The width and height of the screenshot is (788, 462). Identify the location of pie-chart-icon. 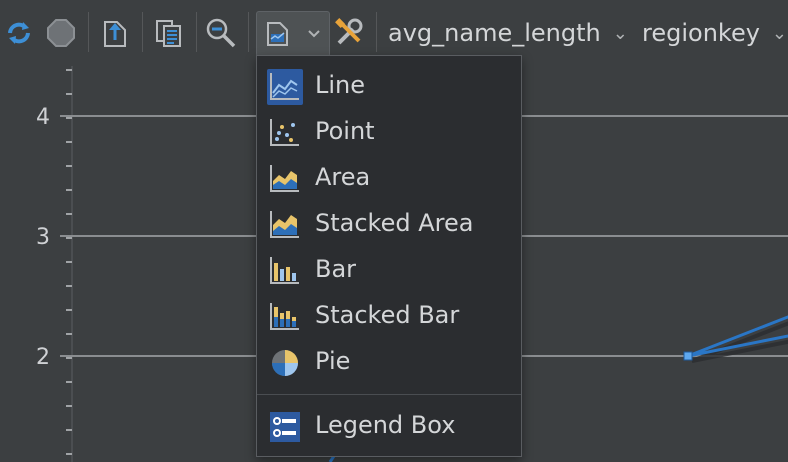
(285, 363).